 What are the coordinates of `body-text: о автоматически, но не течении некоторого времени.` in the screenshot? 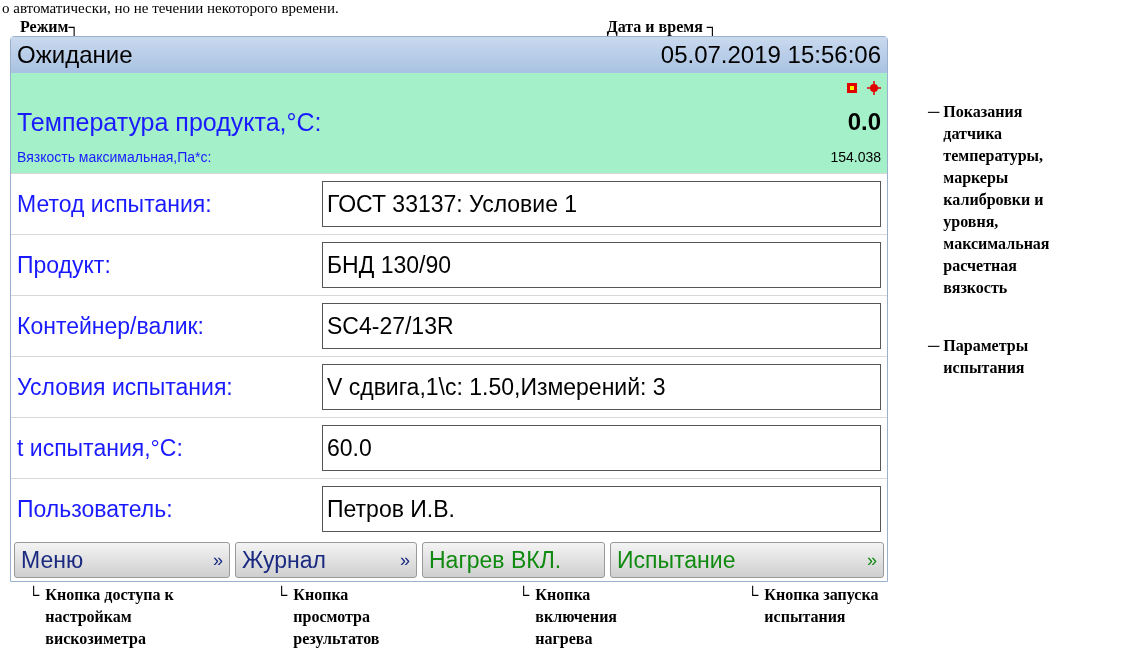 It's located at (170, 8).